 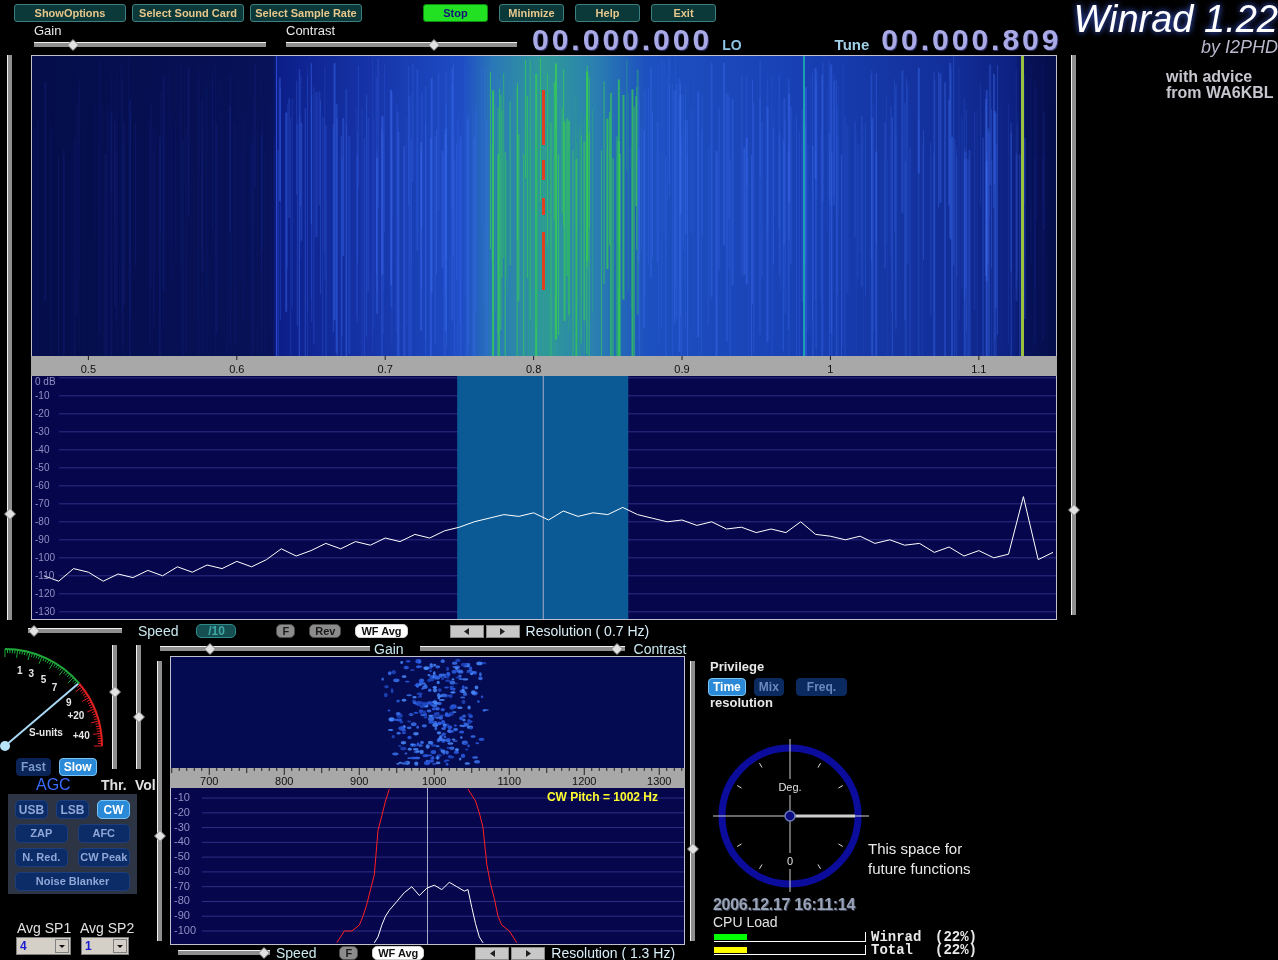 I want to click on privilege-label: Privilege, so click(x=737, y=667).